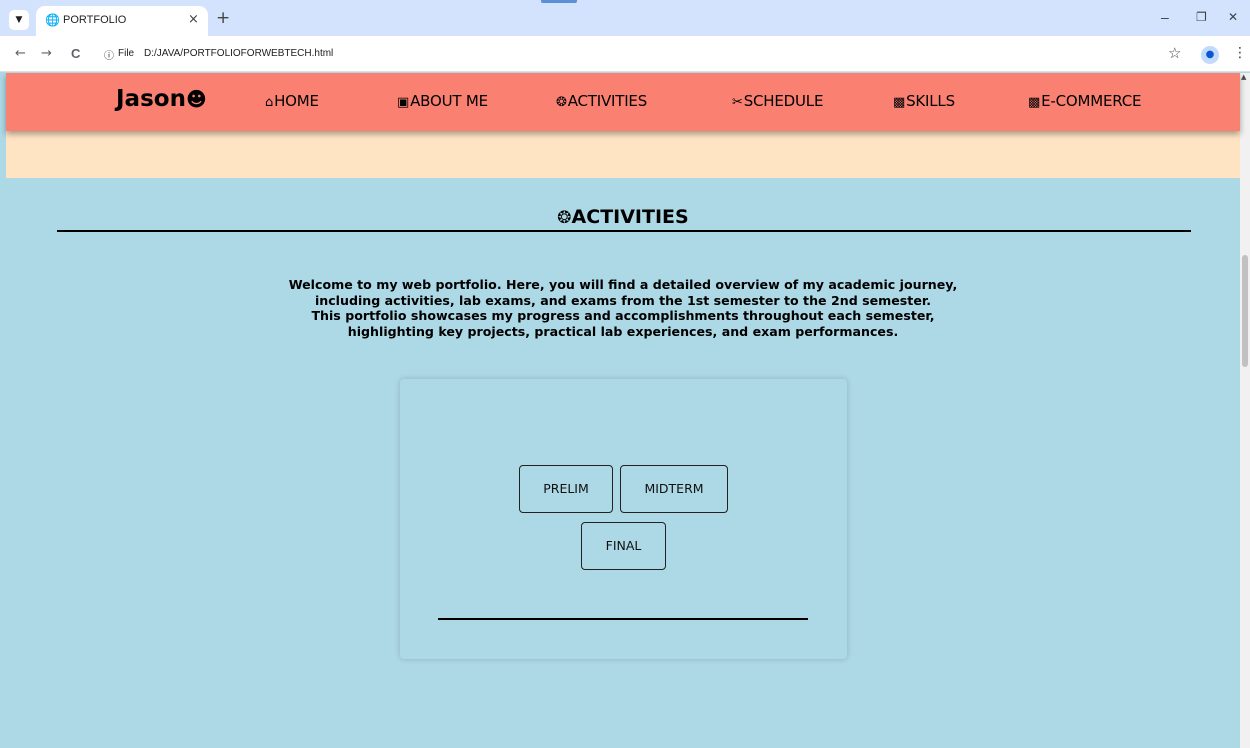 The width and height of the screenshot is (1250, 748). What do you see at coordinates (1240, 53) in the screenshot?
I see `menu-icon: ⋮` at bounding box center [1240, 53].